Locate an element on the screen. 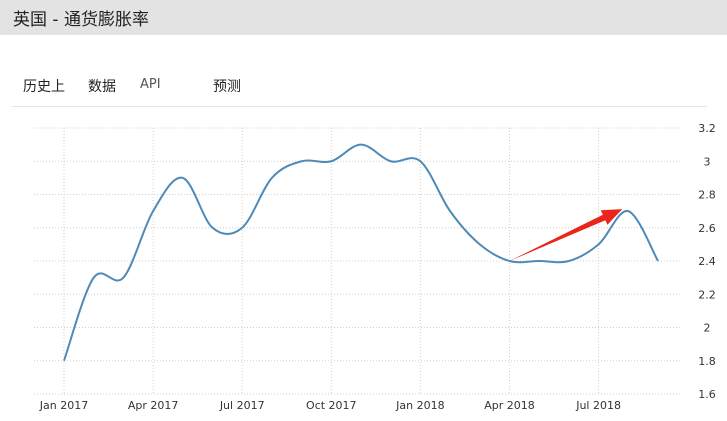  x-tick-label: Jan 2018 is located at coordinates (419, 405).